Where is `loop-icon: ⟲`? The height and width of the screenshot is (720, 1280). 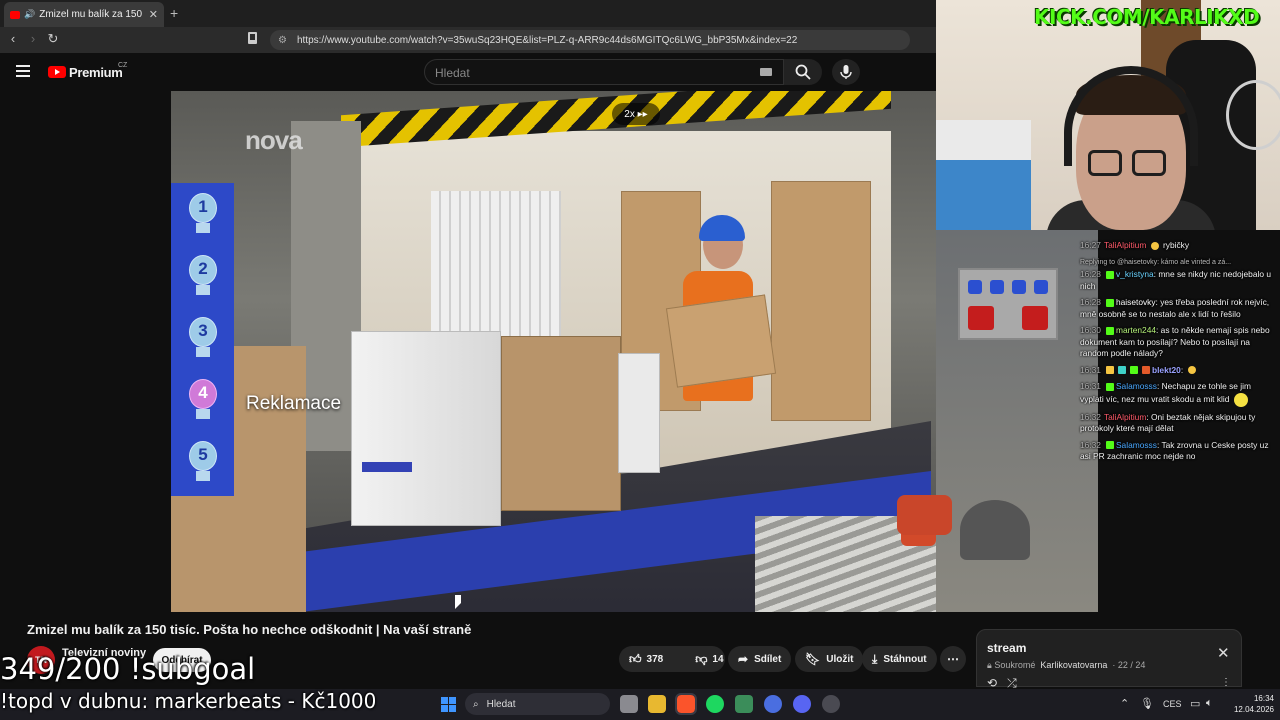
loop-icon: ⟲ is located at coordinates (992, 683).